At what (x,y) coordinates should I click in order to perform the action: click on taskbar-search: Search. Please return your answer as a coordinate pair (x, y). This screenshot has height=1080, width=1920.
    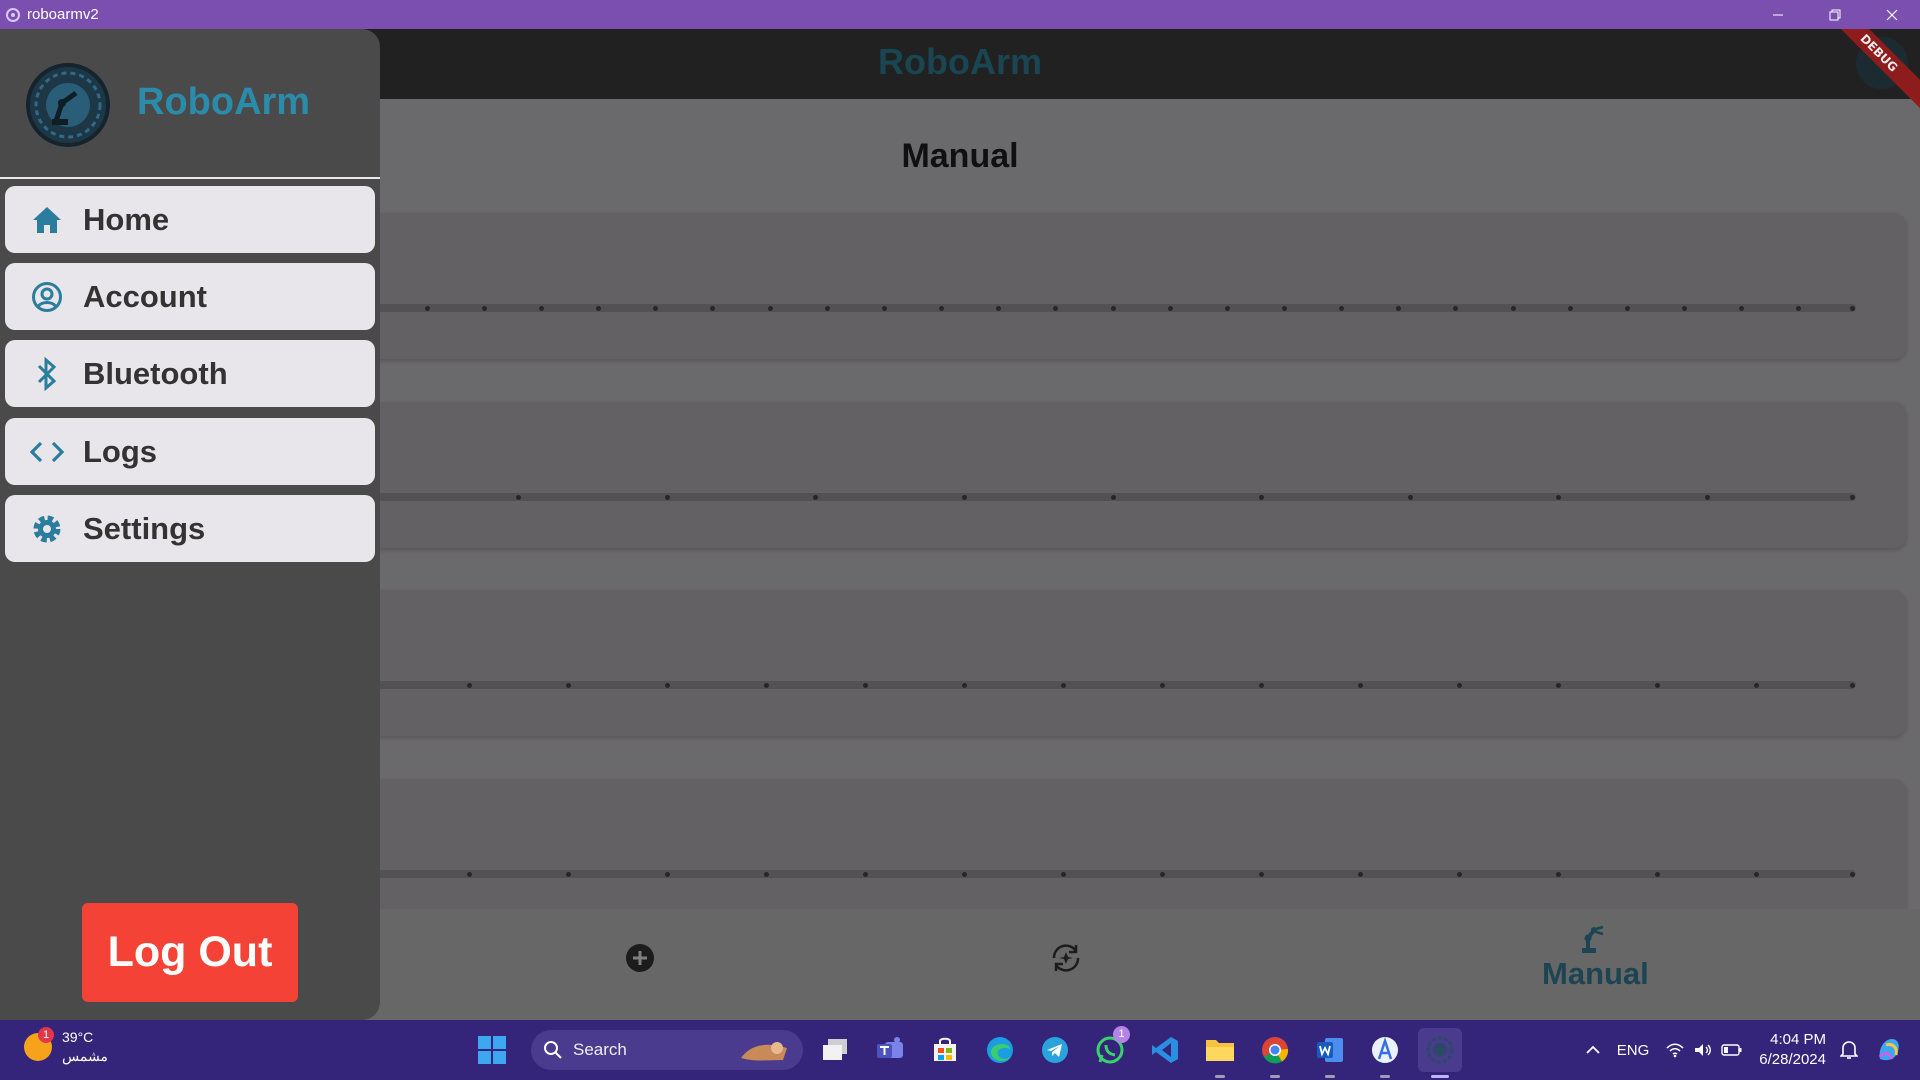
    Looking at the image, I should click on (667, 1050).